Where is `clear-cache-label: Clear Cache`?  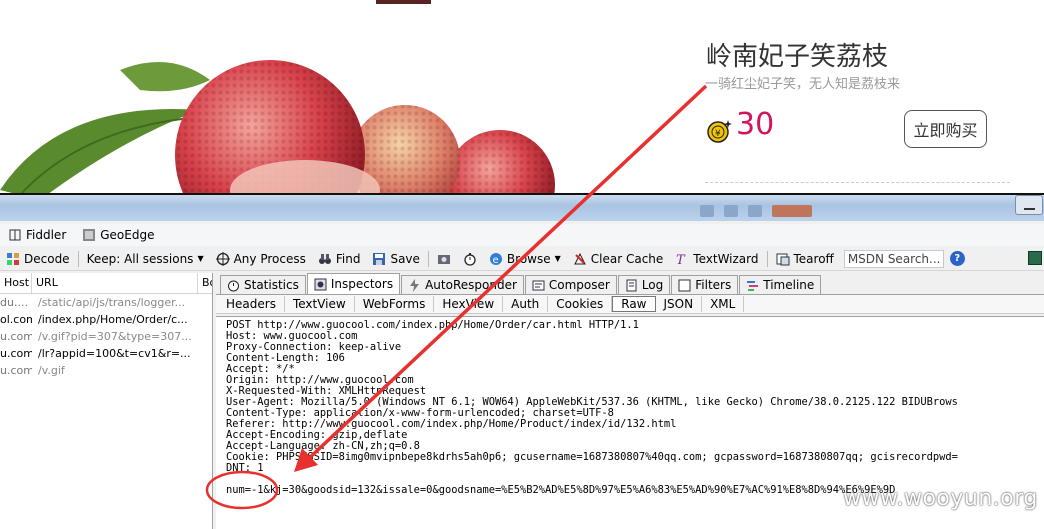
clear-cache-label: Clear Cache is located at coordinates (627, 258).